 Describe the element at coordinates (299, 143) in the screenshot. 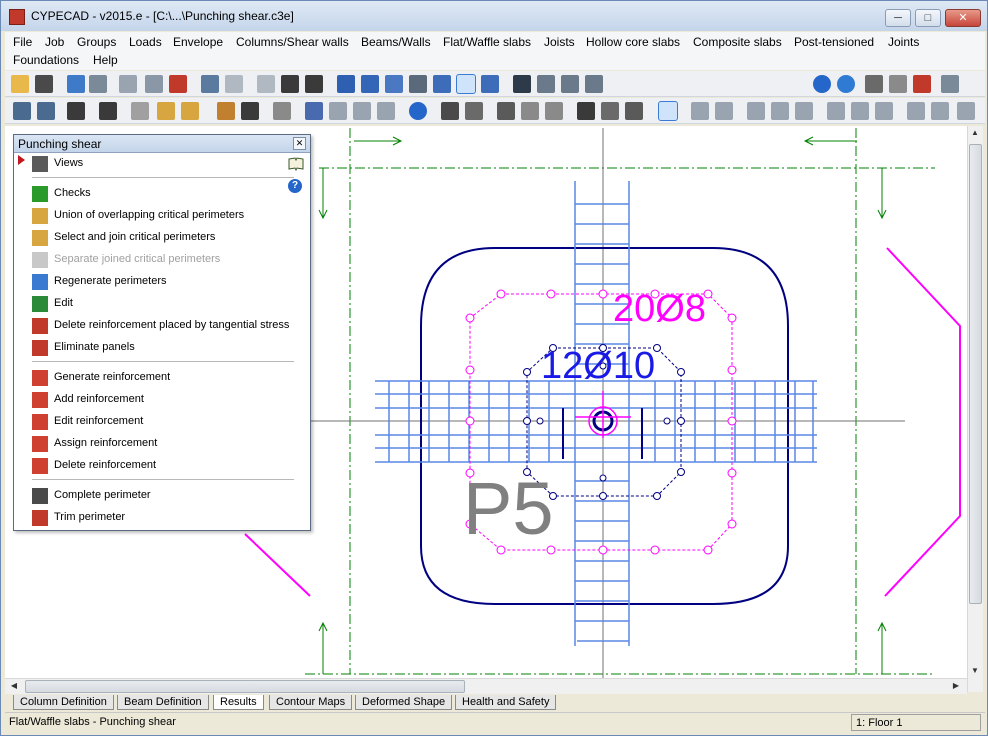

I see `panel-close-button: ✕` at that location.